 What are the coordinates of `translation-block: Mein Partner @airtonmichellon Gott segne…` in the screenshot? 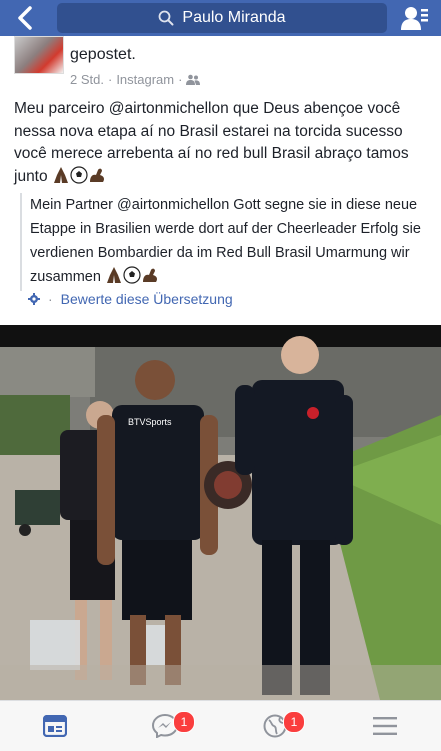 It's located at (230, 242).